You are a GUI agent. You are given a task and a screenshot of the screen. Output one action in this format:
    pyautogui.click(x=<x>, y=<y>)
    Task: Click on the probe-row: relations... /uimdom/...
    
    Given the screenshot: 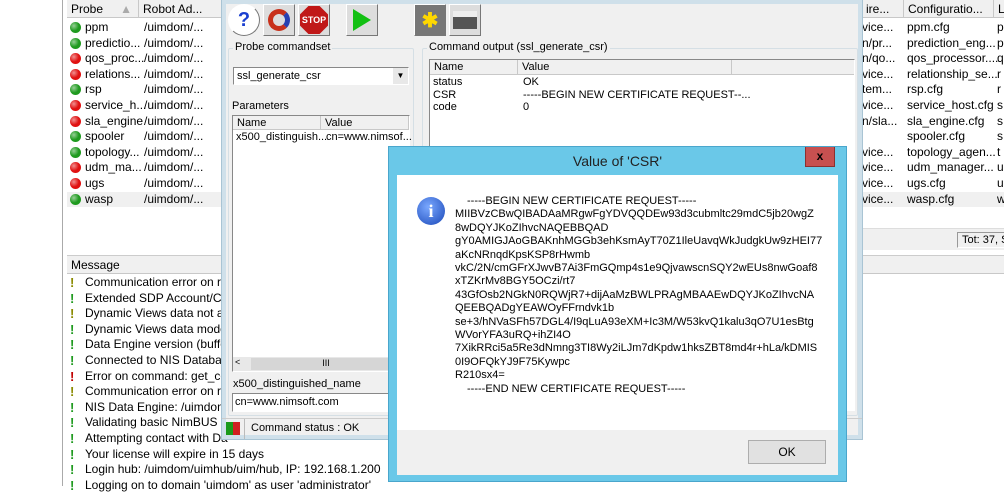 What is the action you would take?
    pyautogui.click(x=147, y=75)
    